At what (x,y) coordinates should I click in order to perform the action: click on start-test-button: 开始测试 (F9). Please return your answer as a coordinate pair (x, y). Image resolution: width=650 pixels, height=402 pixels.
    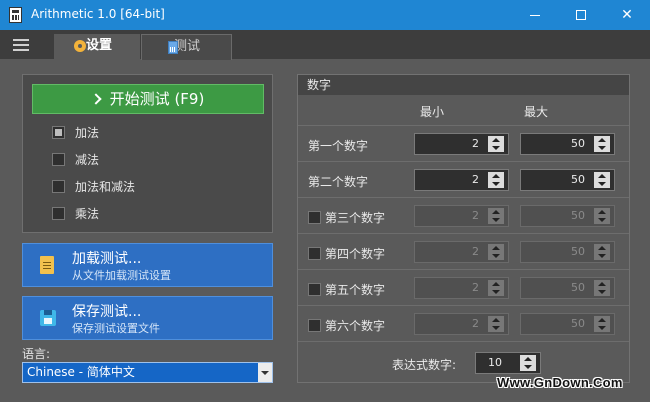
    Looking at the image, I should click on (148, 99).